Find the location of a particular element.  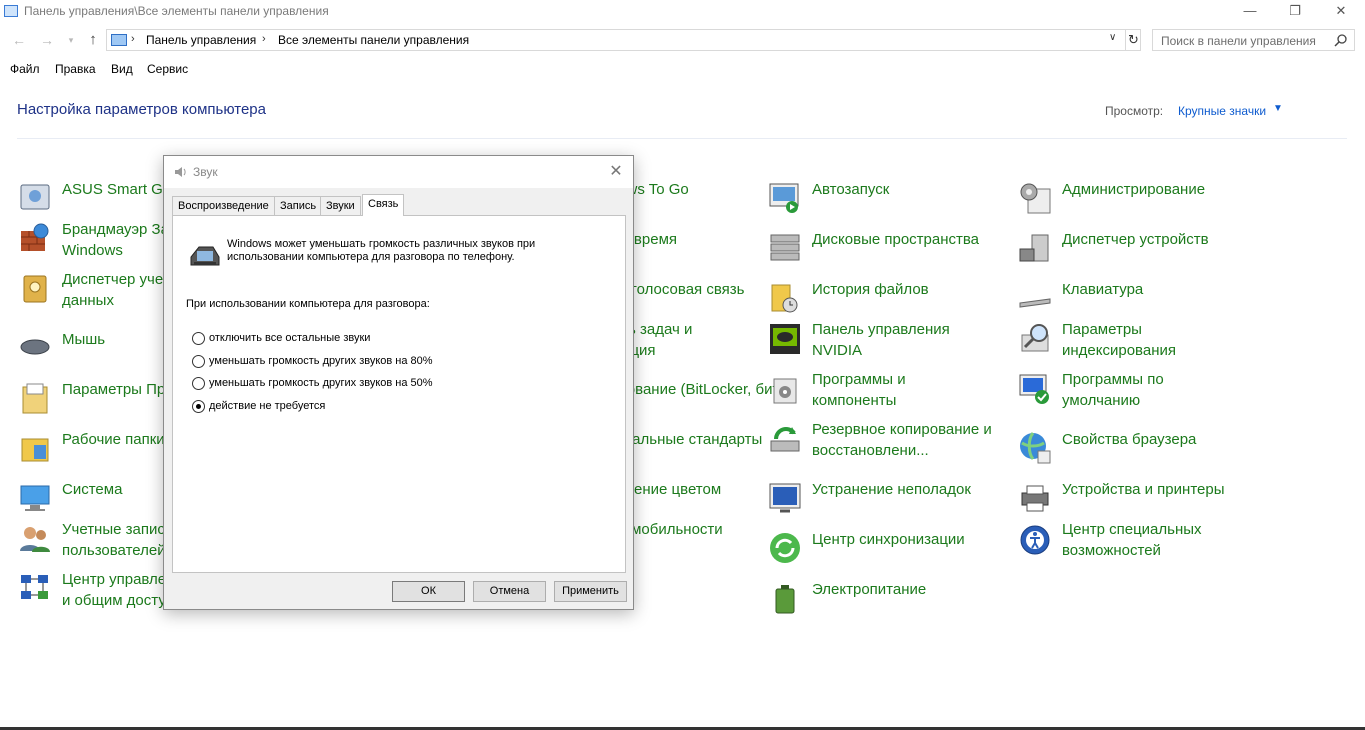

maximize-button: ❐ is located at coordinates (1295, 12).